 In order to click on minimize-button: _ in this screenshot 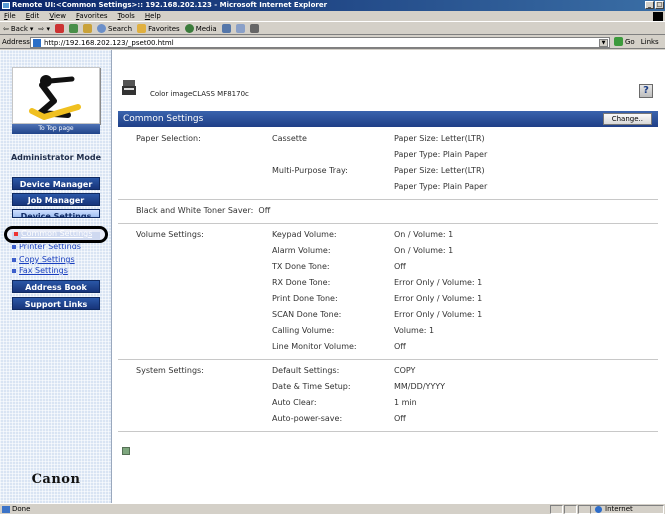, I will do `click(649, 5)`.